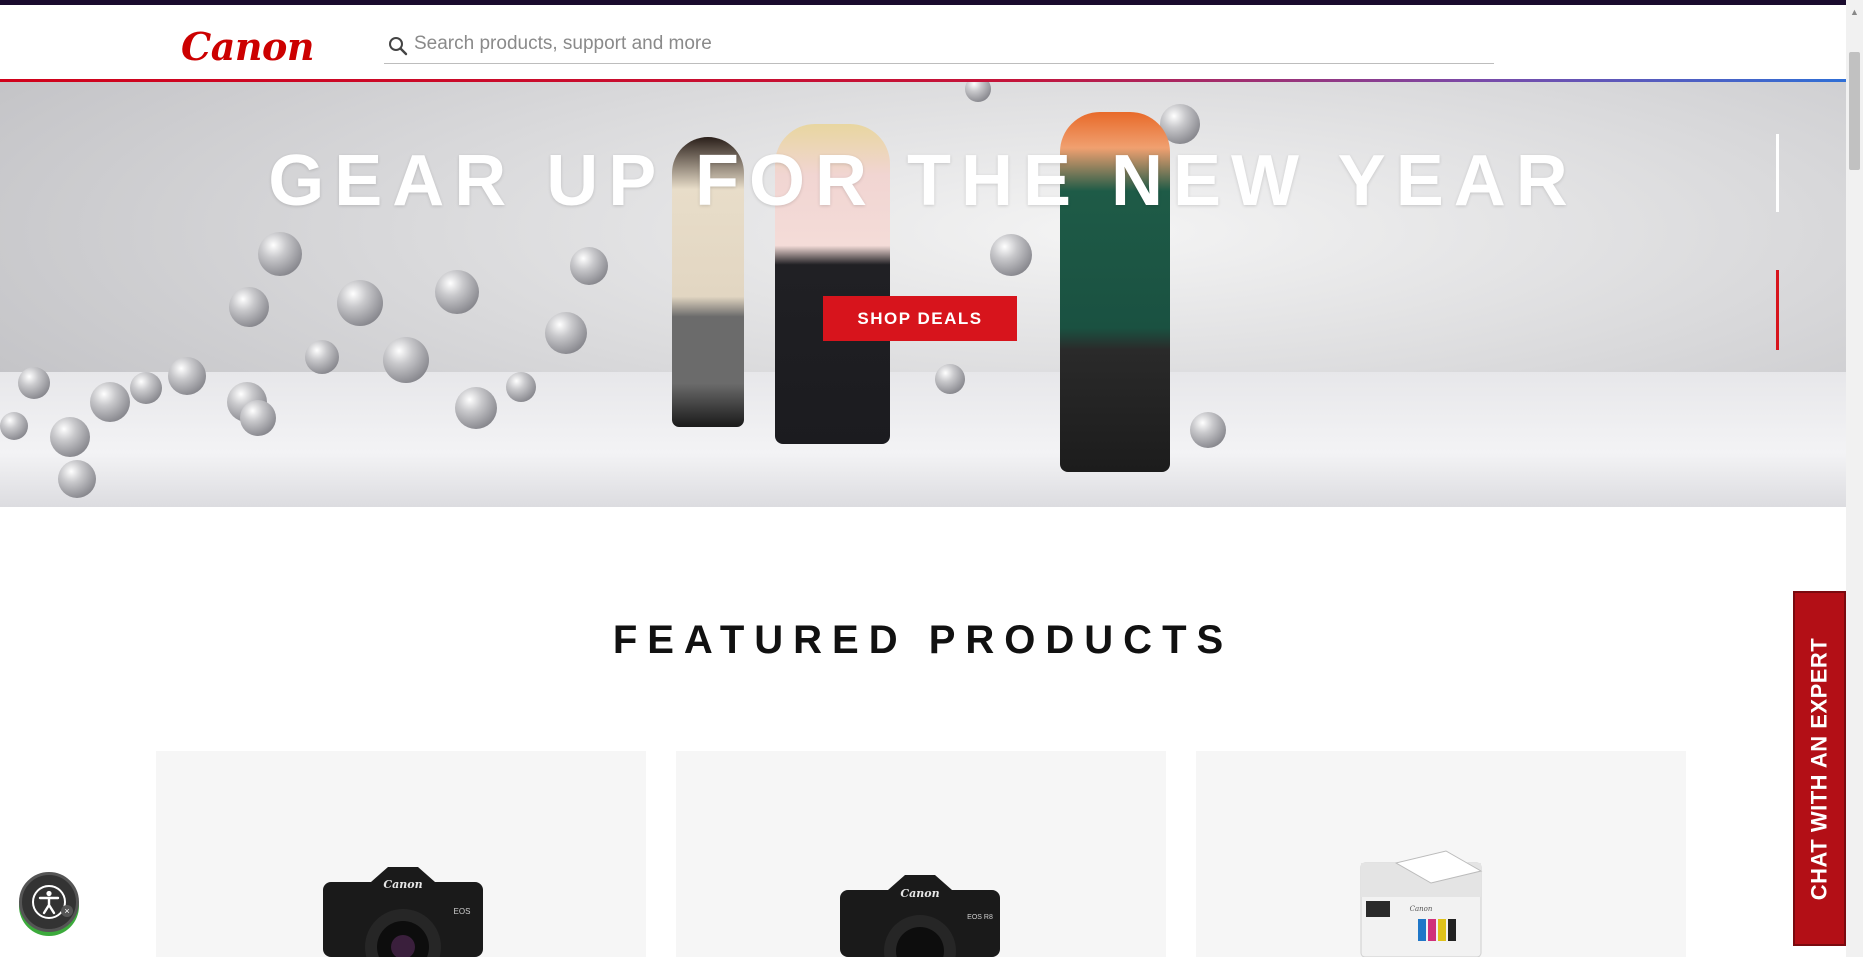  What do you see at coordinates (403, 914) in the screenshot?
I see `mirrorless-camera-icon: Canon EOS` at bounding box center [403, 914].